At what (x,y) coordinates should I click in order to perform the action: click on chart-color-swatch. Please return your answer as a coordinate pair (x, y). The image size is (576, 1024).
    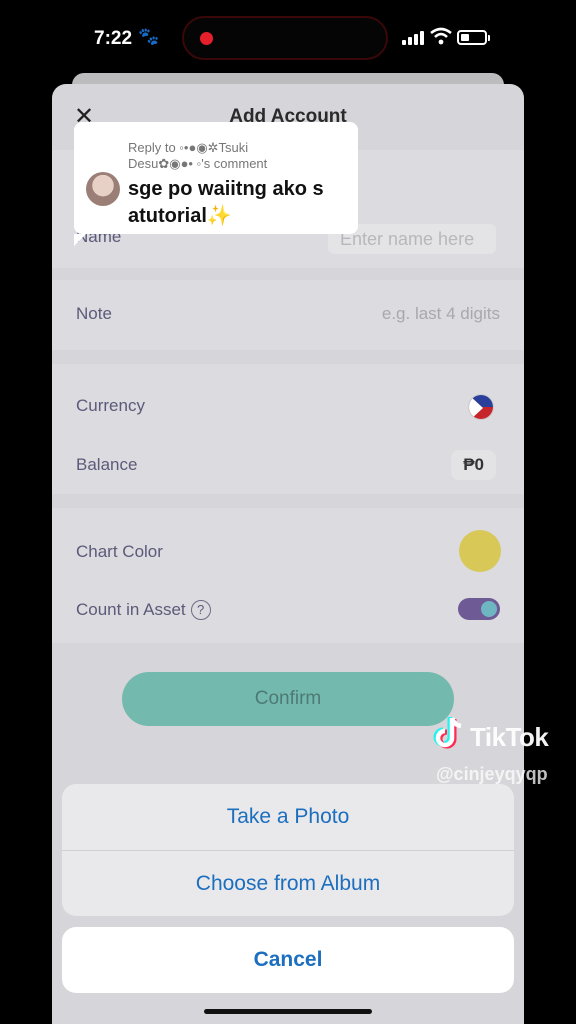
    Looking at the image, I should click on (480, 551).